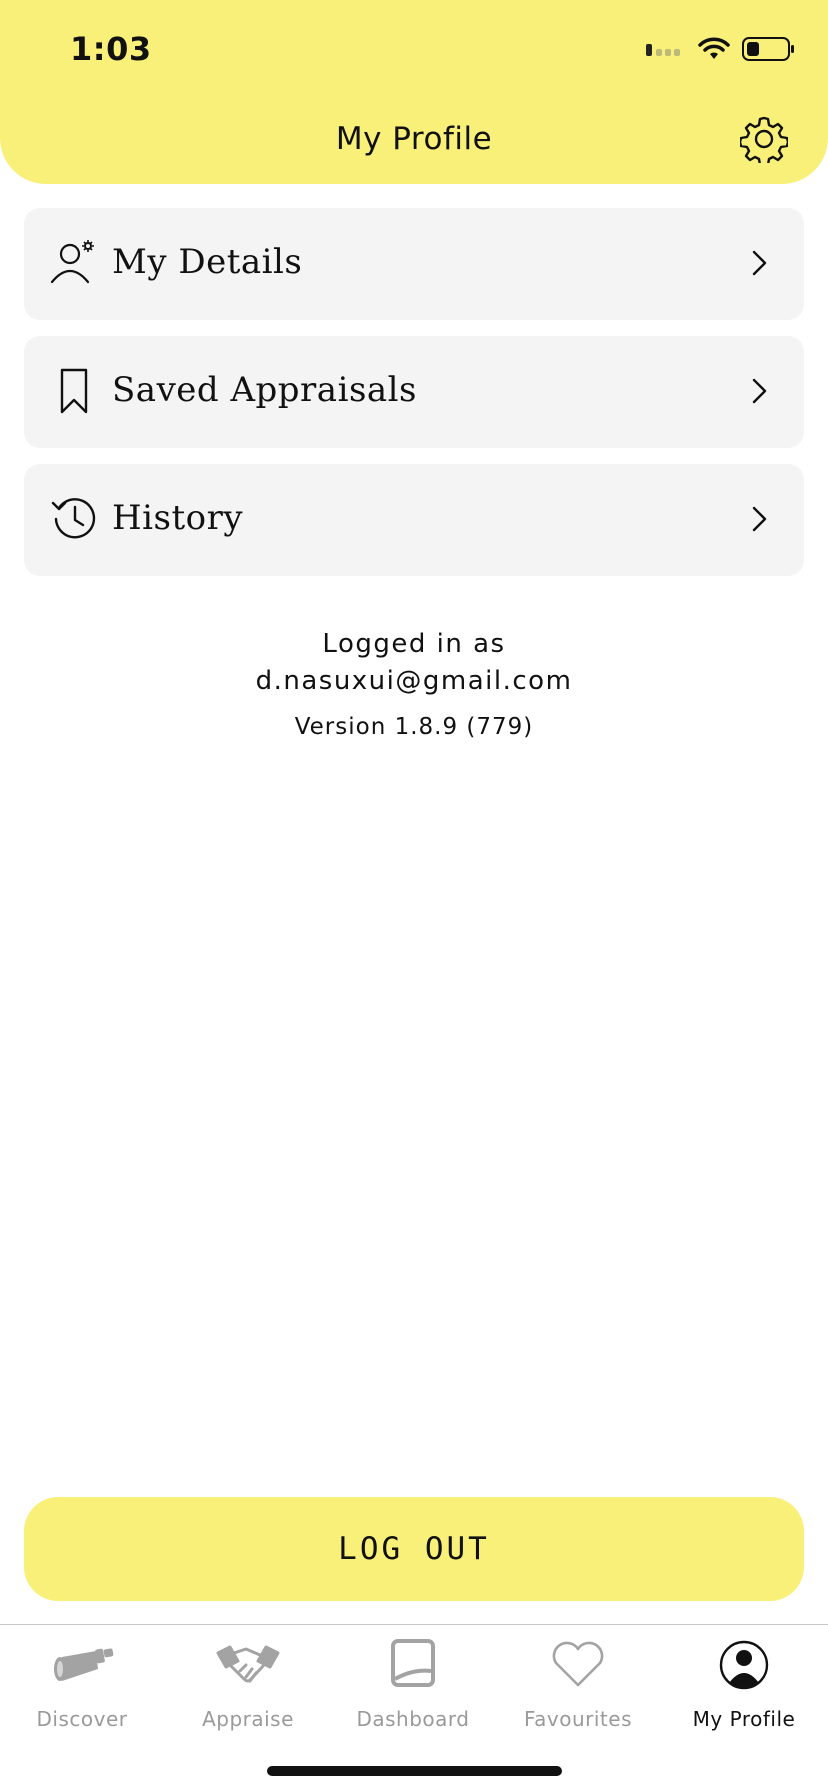 The width and height of the screenshot is (828, 1792). Describe the element at coordinates (73, 518) in the screenshot. I see `history-icon` at that location.